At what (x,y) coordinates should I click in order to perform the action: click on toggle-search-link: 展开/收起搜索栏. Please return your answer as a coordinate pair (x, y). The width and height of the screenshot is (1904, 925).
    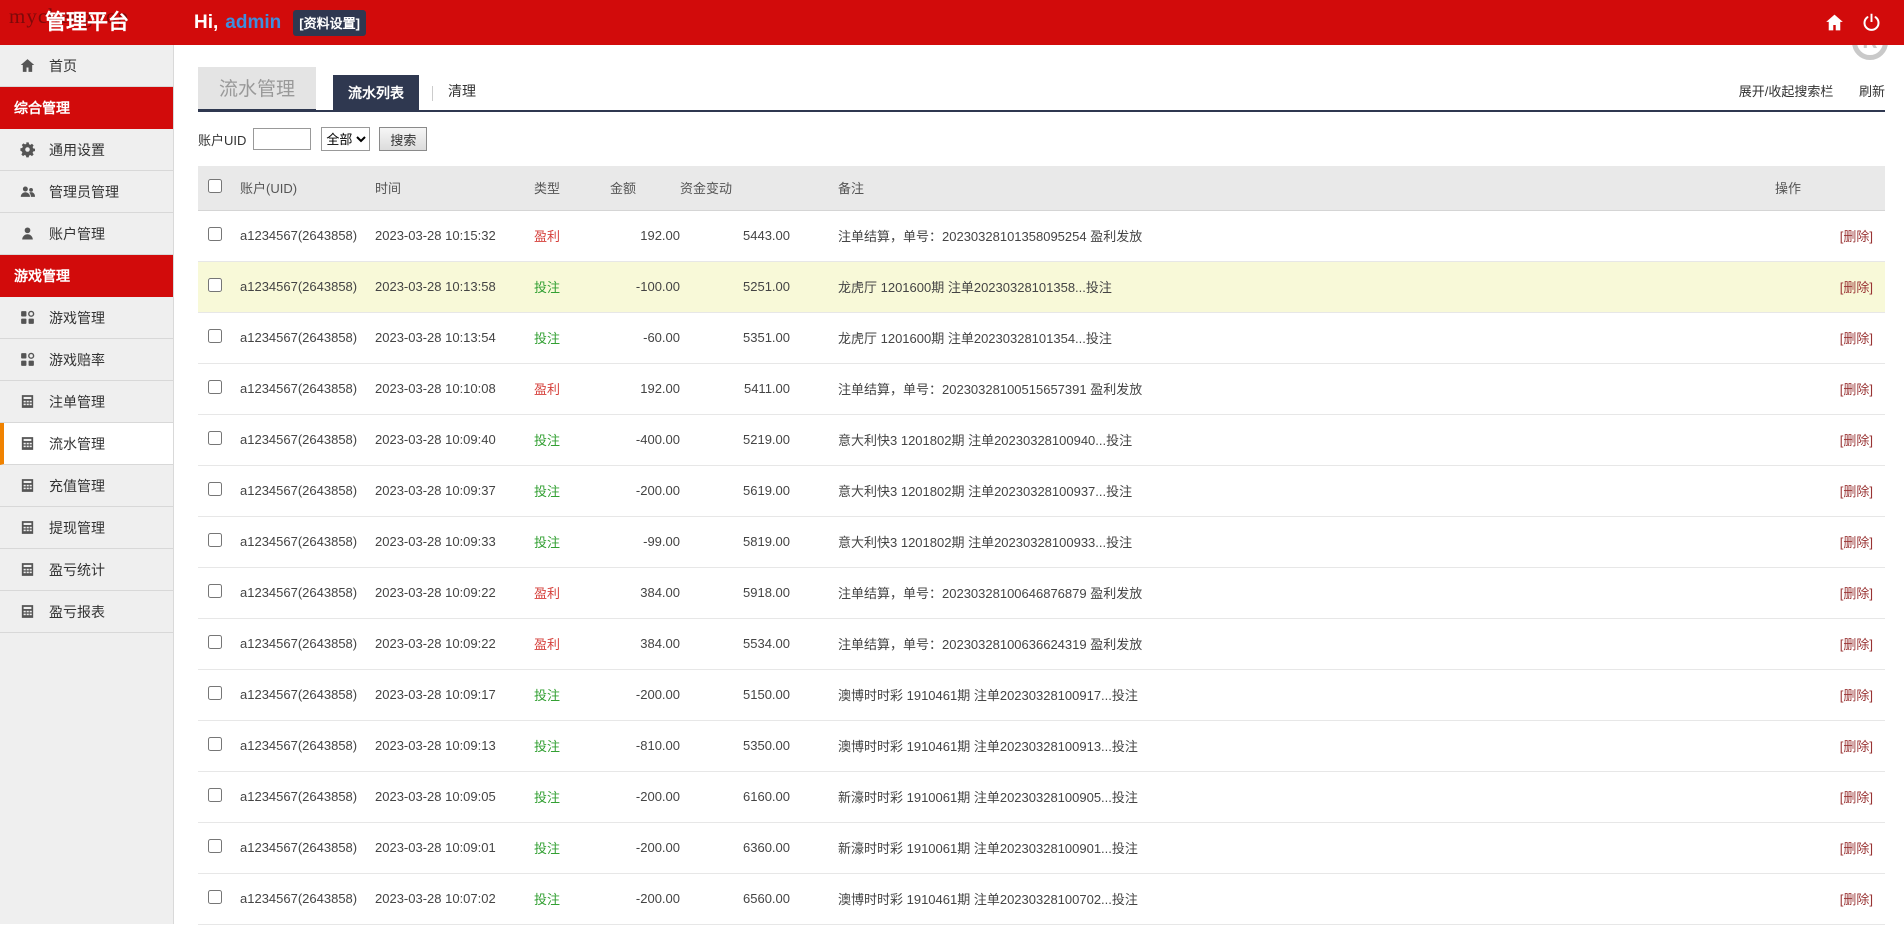
    Looking at the image, I should click on (1786, 91).